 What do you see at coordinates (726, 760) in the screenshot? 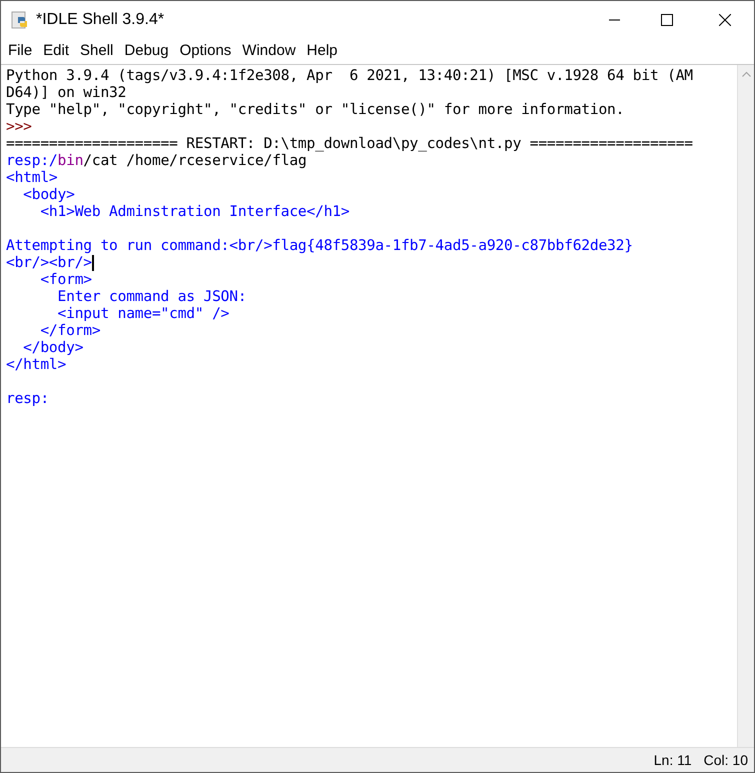
I see `column-number-text: Col: 10` at bounding box center [726, 760].